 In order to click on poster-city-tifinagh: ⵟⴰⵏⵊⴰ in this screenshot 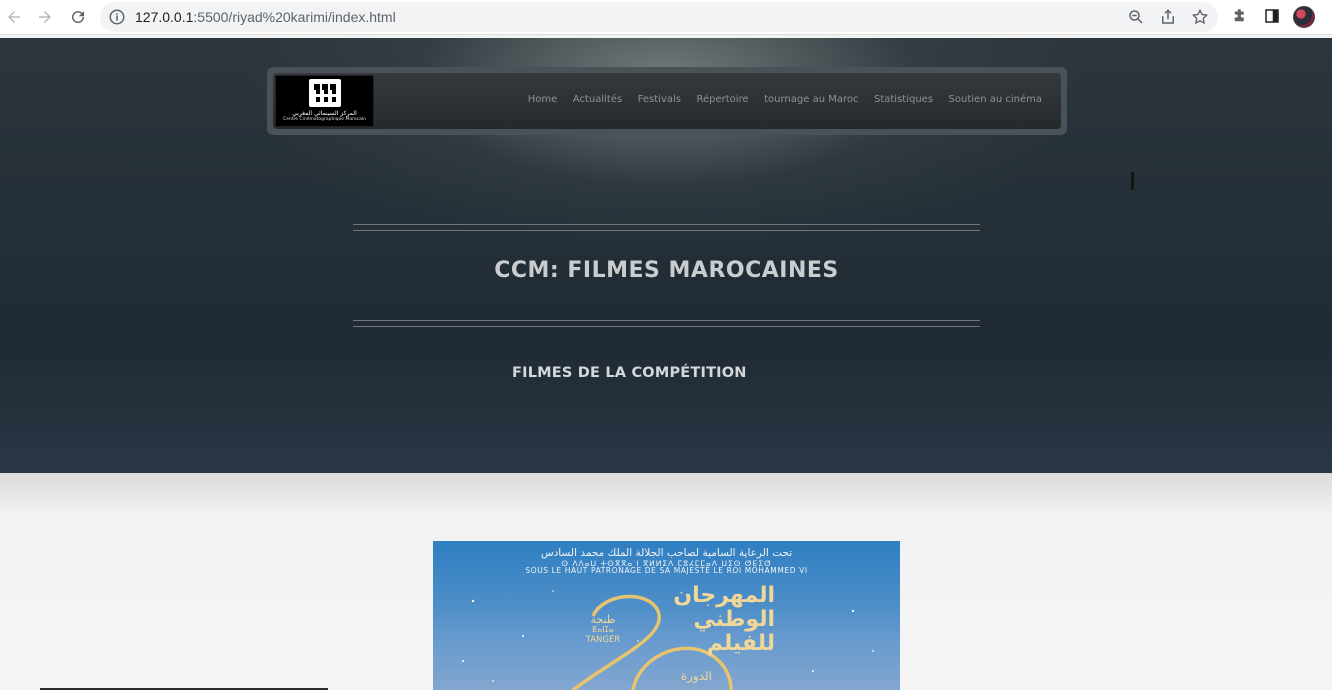, I will do `click(603, 629)`.